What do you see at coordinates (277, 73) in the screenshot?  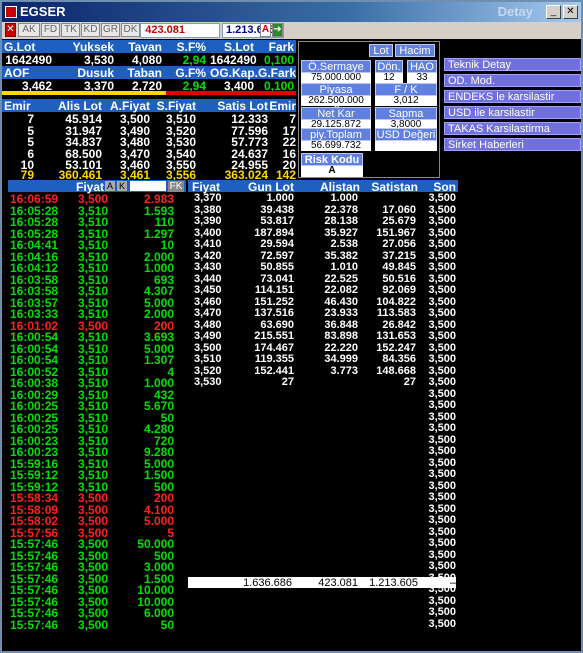 I see `summary-h2-5: G.Fark` at bounding box center [277, 73].